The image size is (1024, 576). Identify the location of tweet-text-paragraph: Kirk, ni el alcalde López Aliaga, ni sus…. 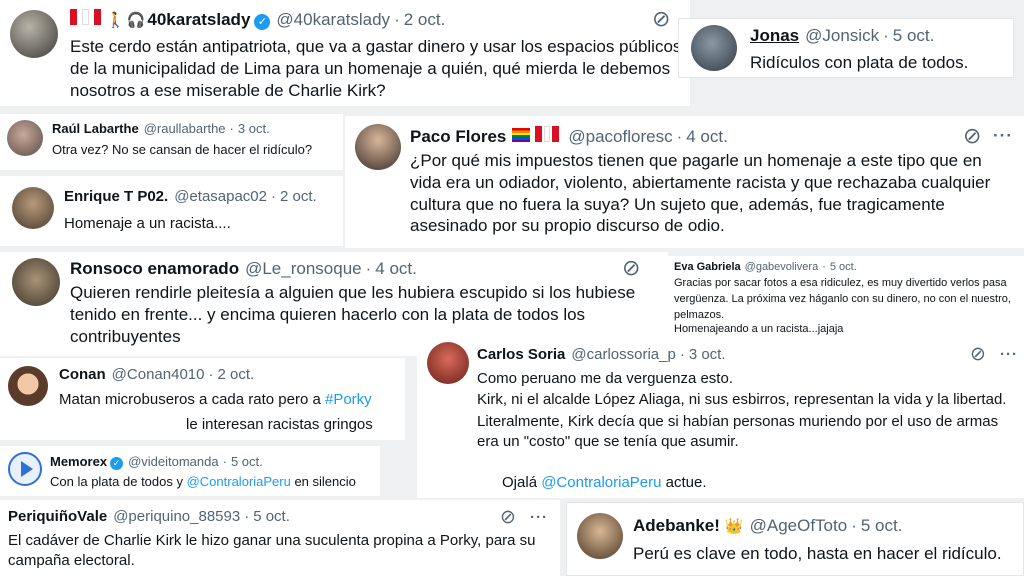
(742, 400).